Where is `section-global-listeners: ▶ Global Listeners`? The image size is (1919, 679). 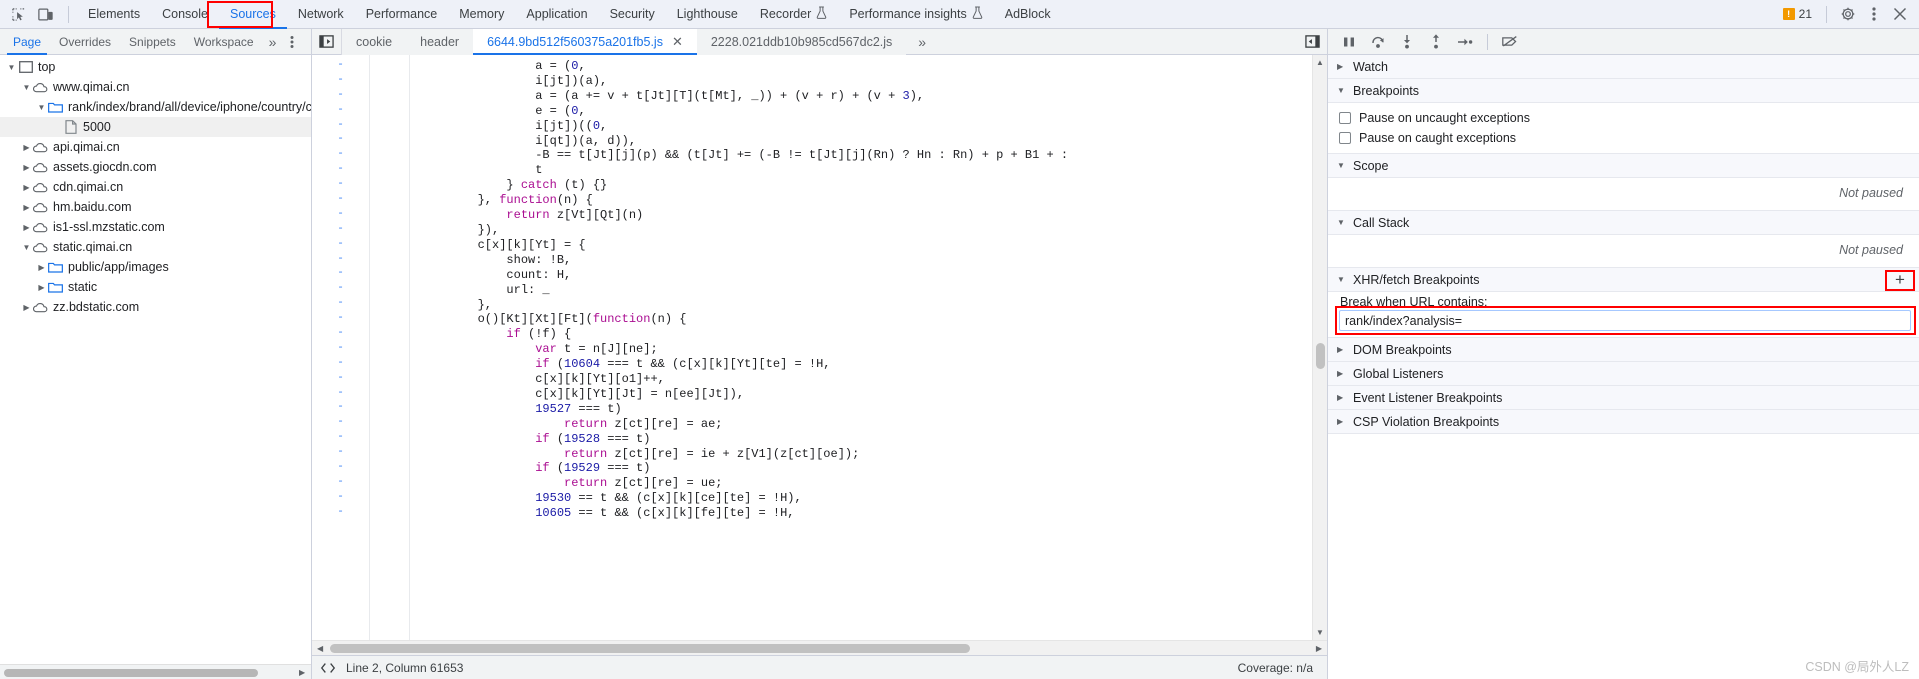 section-global-listeners: ▶ Global Listeners is located at coordinates (1623, 374).